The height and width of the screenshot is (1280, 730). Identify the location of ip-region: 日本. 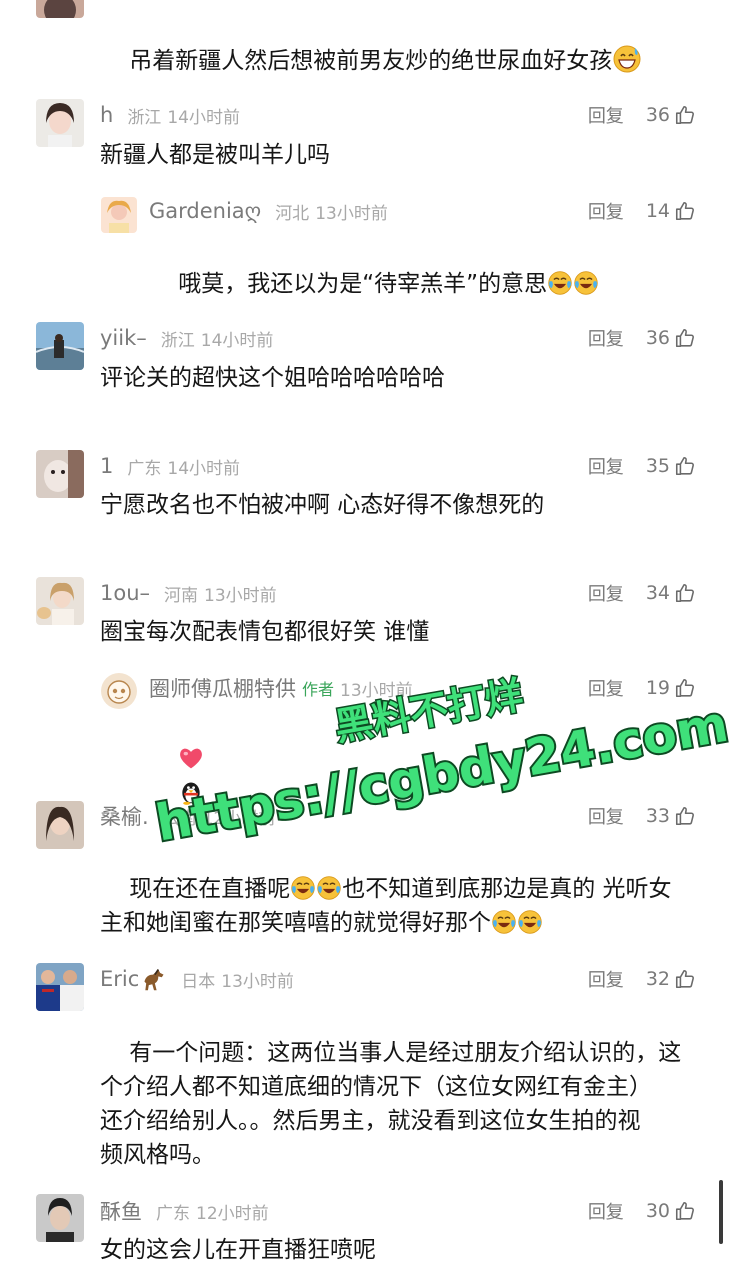
(198, 981).